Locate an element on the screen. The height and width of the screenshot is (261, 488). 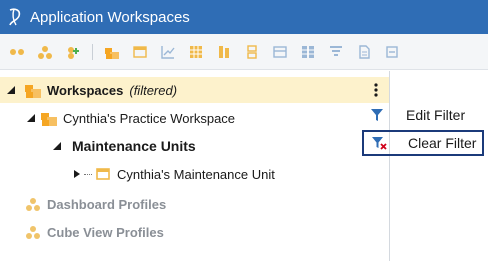
dashboard-profiles-label: Dashboard Profiles is located at coordinates (107, 204).